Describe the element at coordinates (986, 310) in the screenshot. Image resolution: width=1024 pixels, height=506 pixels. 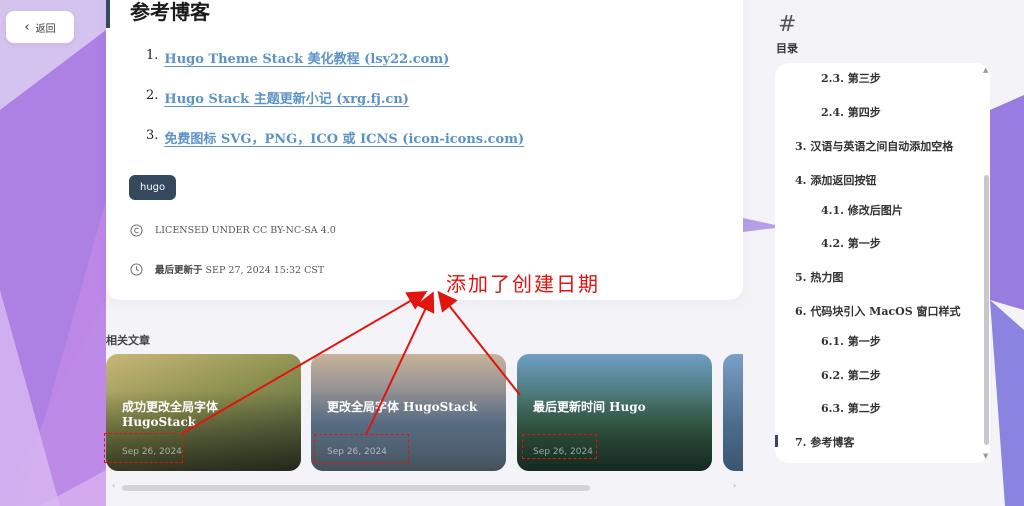
I see `toc-scrollbar` at that location.